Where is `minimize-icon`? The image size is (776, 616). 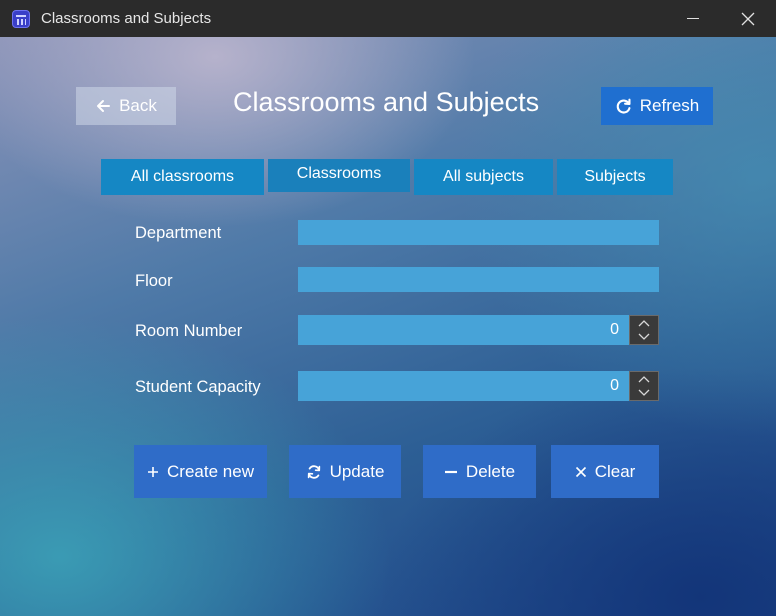
minimize-icon is located at coordinates (693, 18).